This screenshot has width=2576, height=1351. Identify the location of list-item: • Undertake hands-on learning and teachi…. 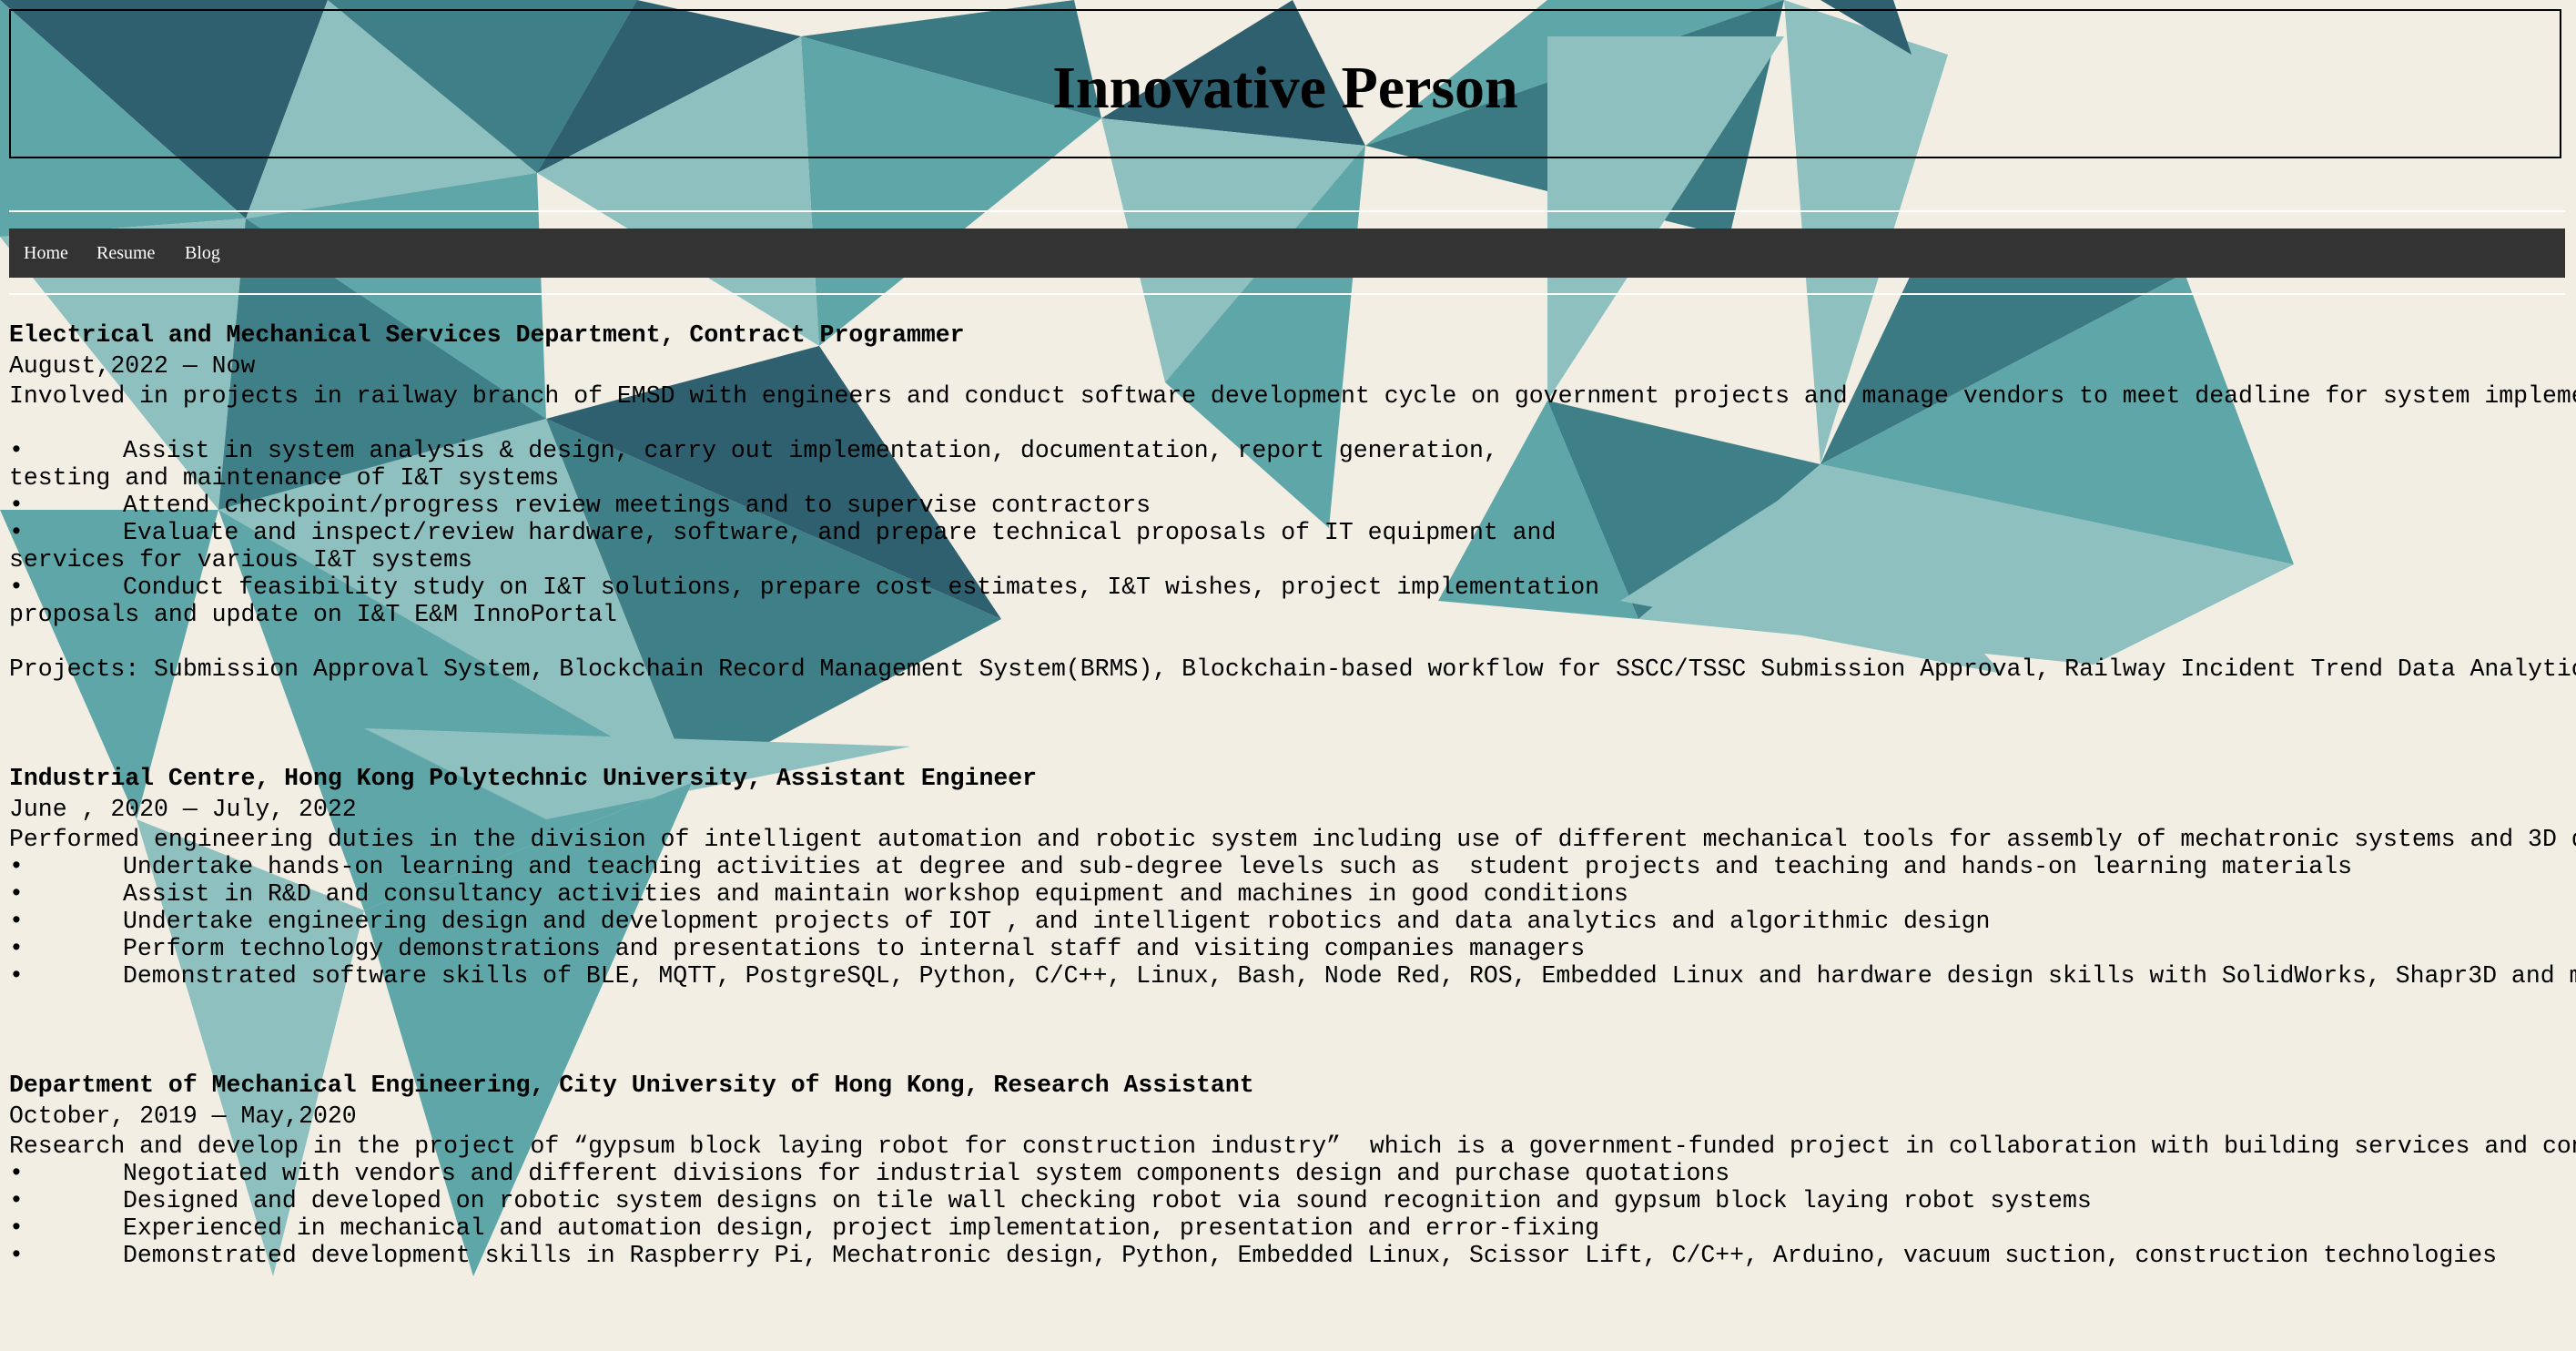
(1292, 866).